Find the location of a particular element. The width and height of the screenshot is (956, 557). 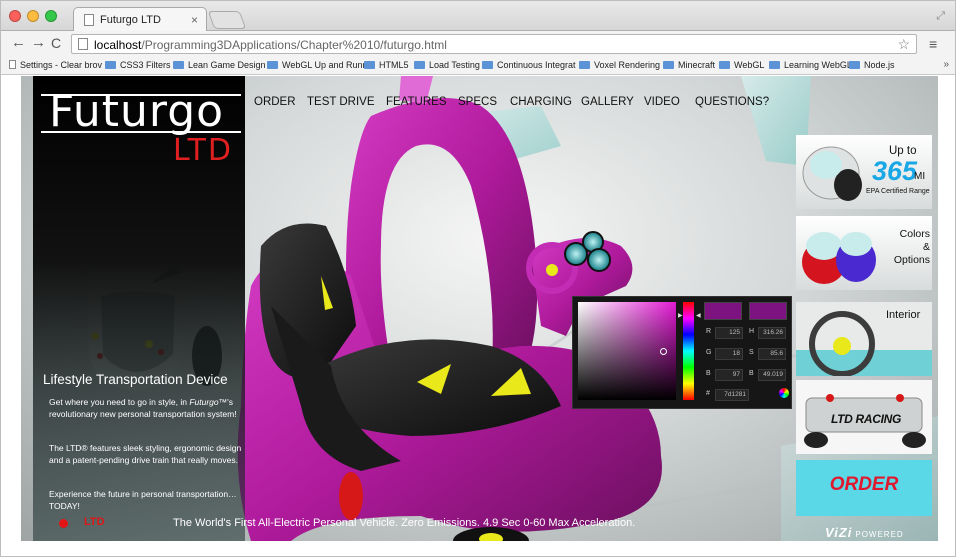

tagline: Lifestyle Transportation Device is located at coordinates (135, 379).